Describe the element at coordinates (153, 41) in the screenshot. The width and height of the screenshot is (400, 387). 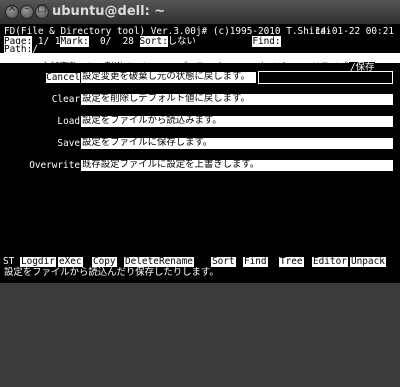
I see `sort-label: Sort:` at that location.